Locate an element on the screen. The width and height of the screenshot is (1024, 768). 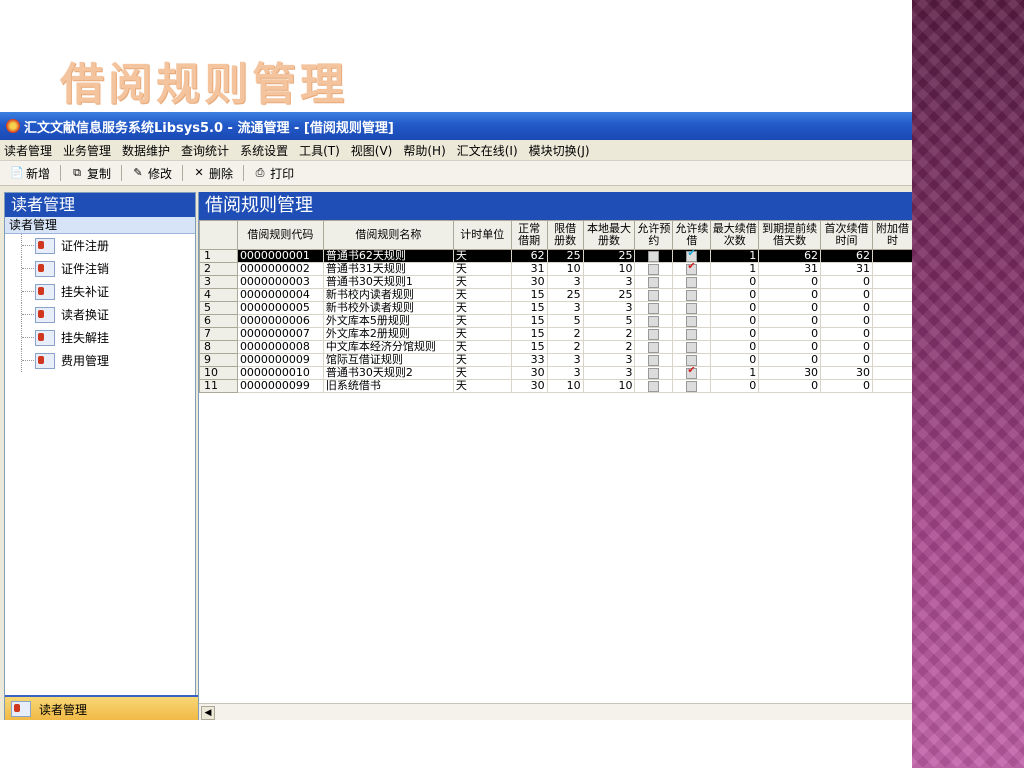
row-number: 11 is located at coordinates (218, 386).